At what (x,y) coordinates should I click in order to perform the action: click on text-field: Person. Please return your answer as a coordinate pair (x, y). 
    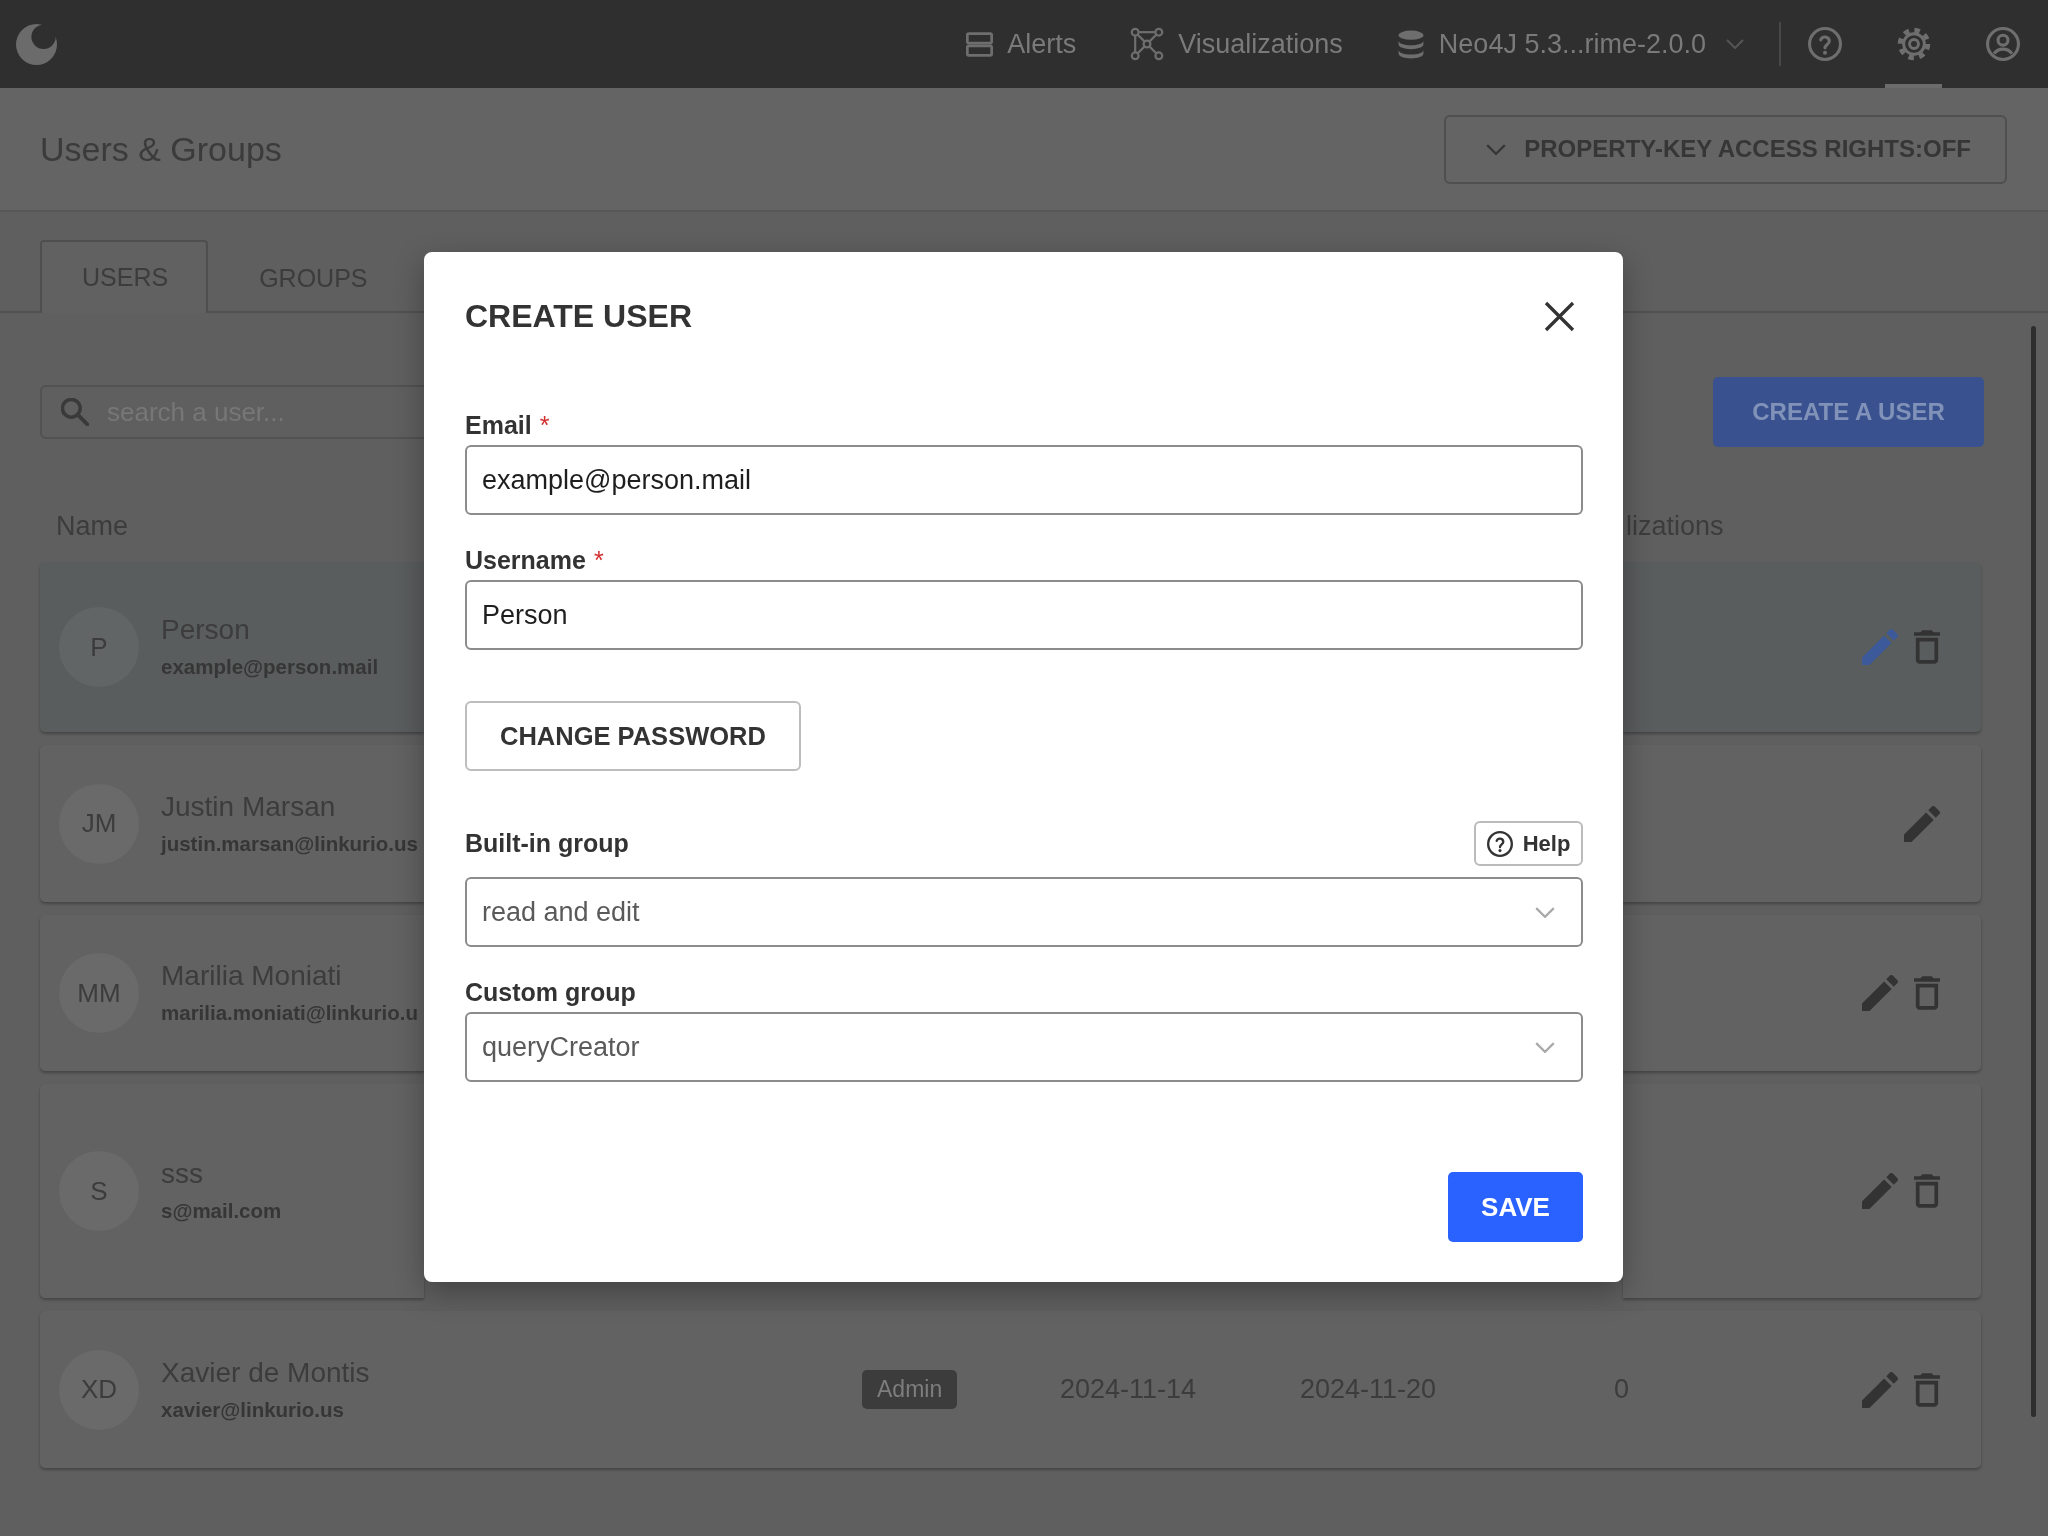
    Looking at the image, I should click on (1024, 615).